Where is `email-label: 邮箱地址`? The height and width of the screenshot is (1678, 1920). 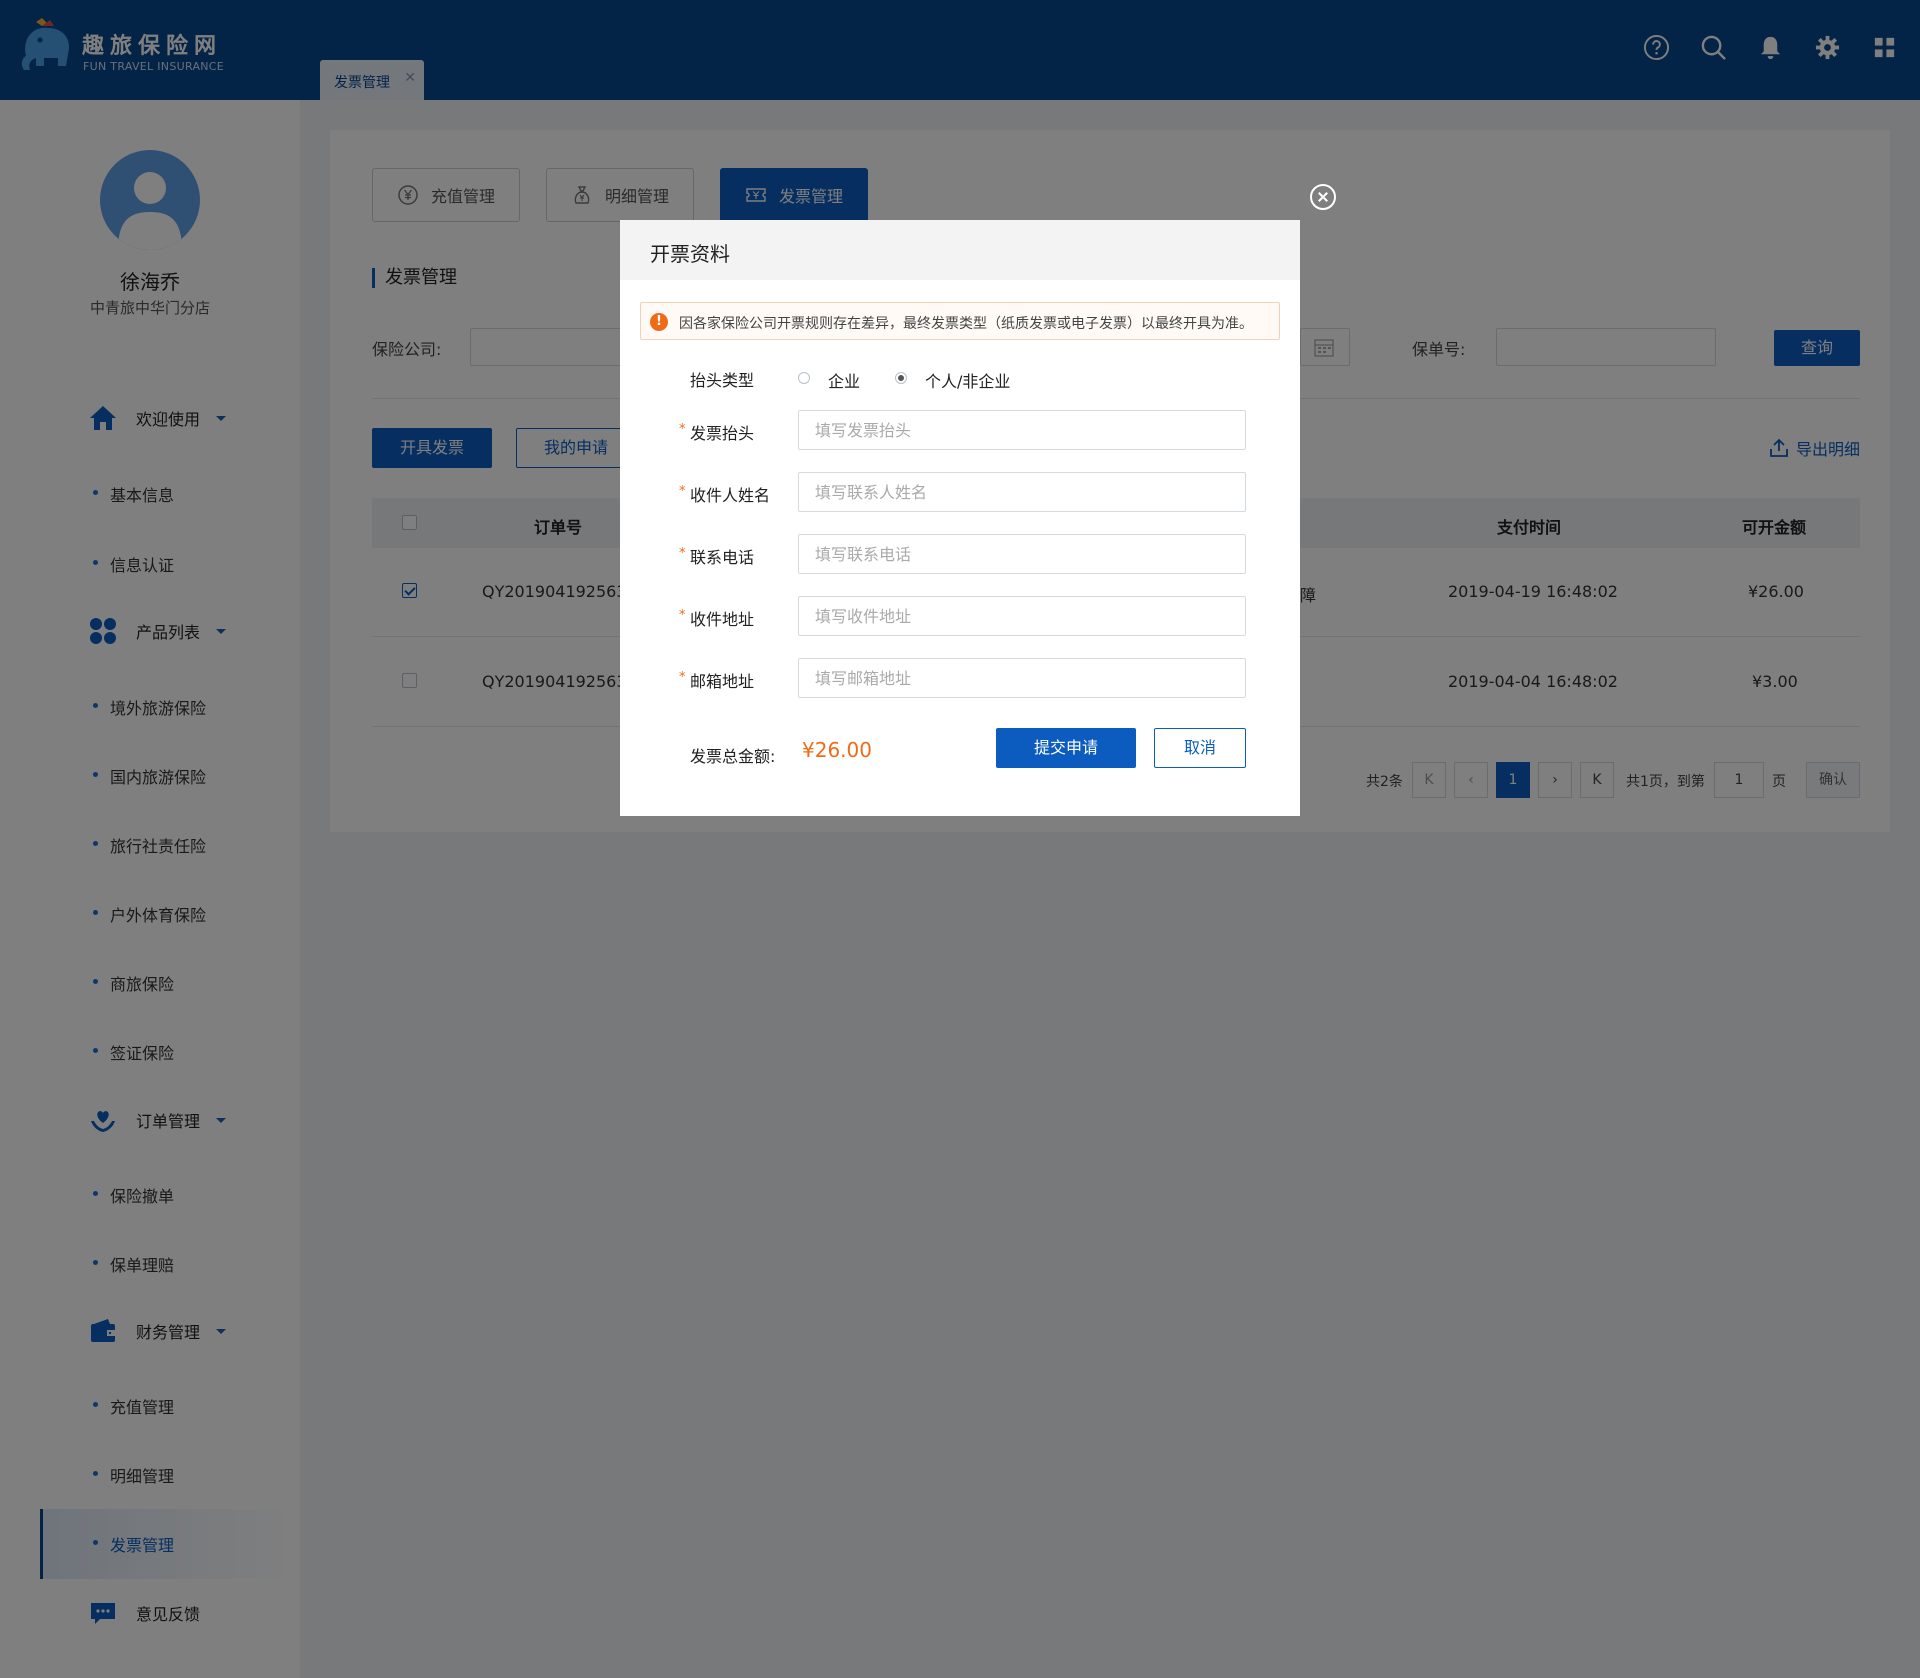
email-label: 邮箱地址 is located at coordinates (716, 680).